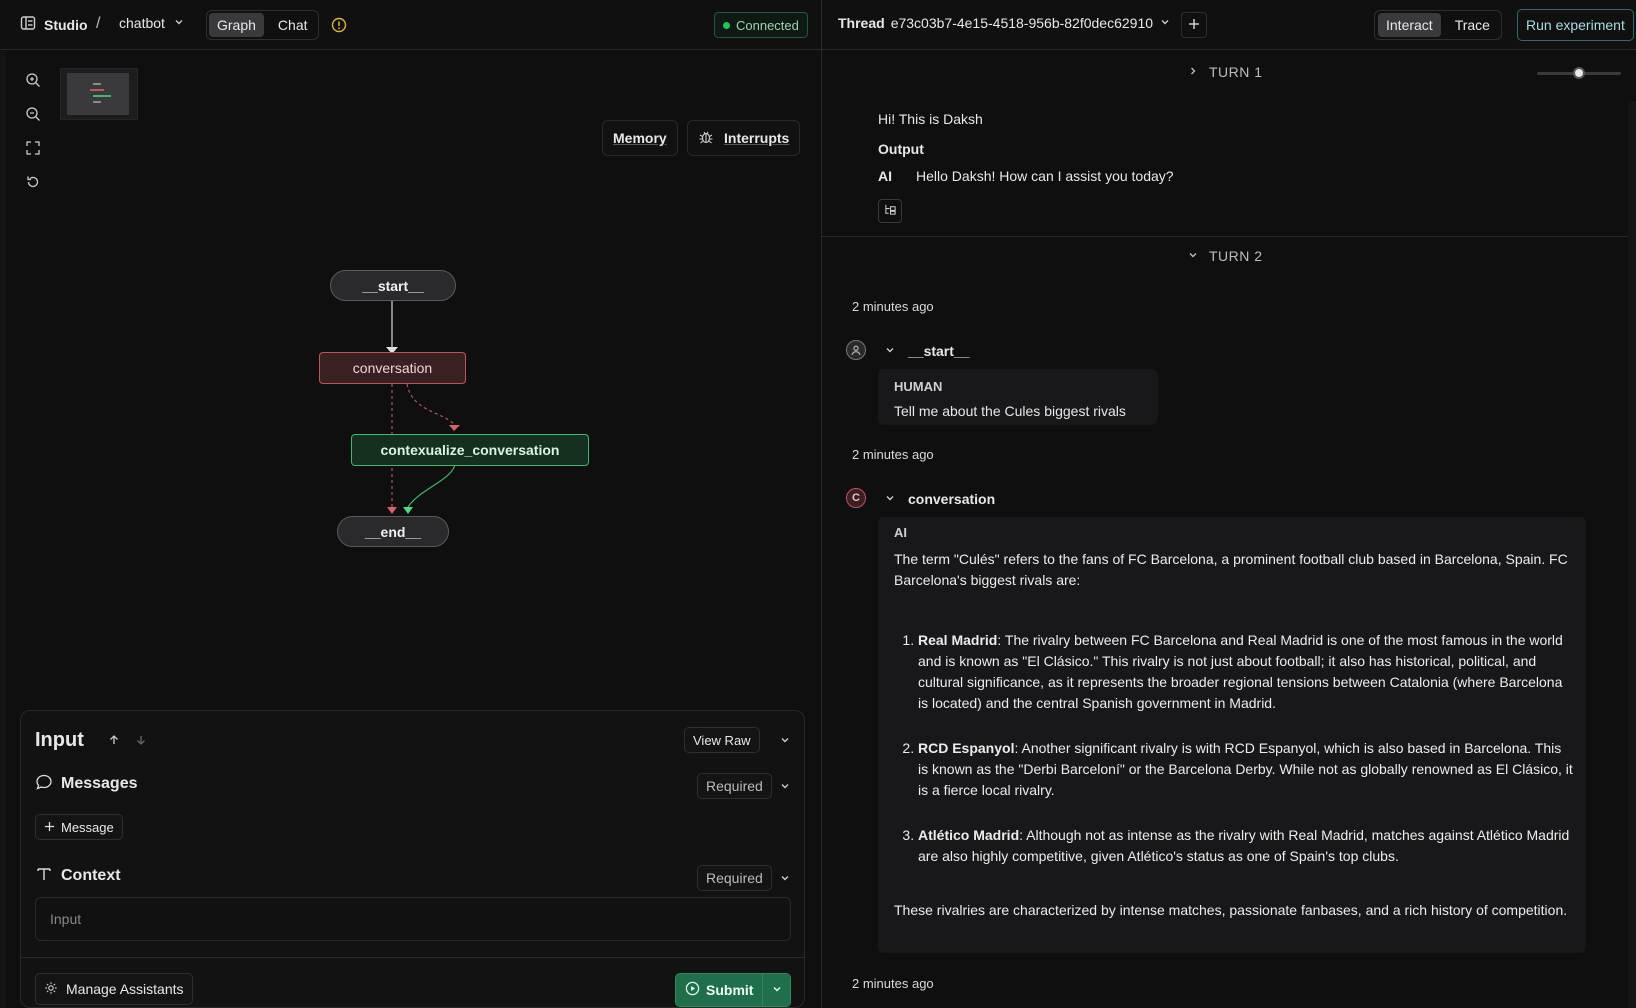  Describe the element at coordinates (392, 368) in the screenshot. I see `node-conversation: conversation` at that location.